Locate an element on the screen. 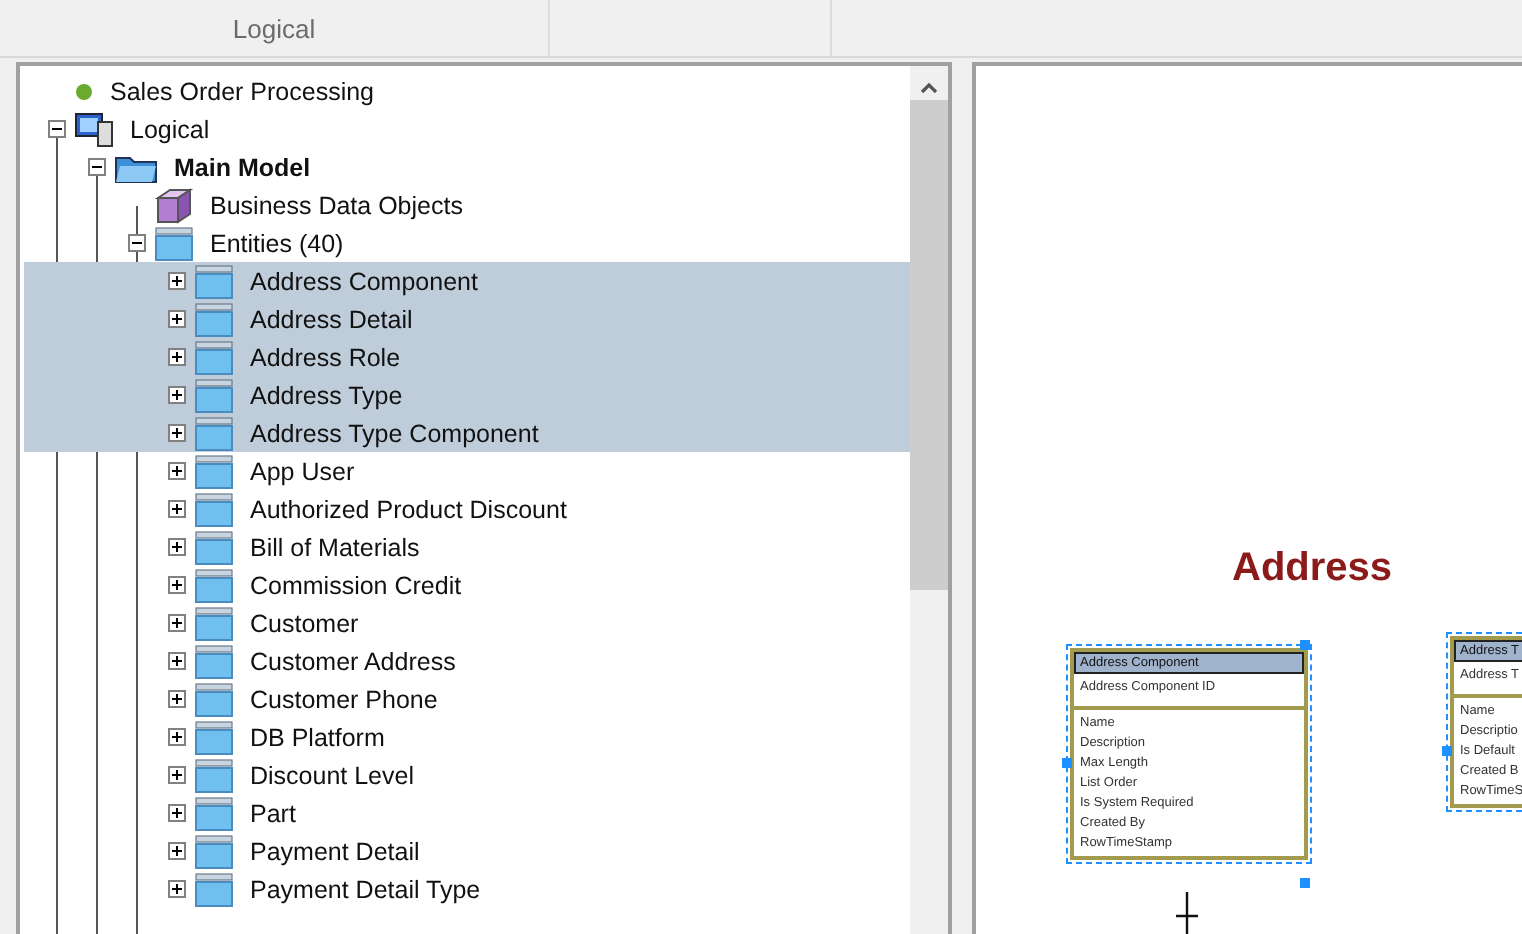  computer-icon is located at coordinates (94, 129).